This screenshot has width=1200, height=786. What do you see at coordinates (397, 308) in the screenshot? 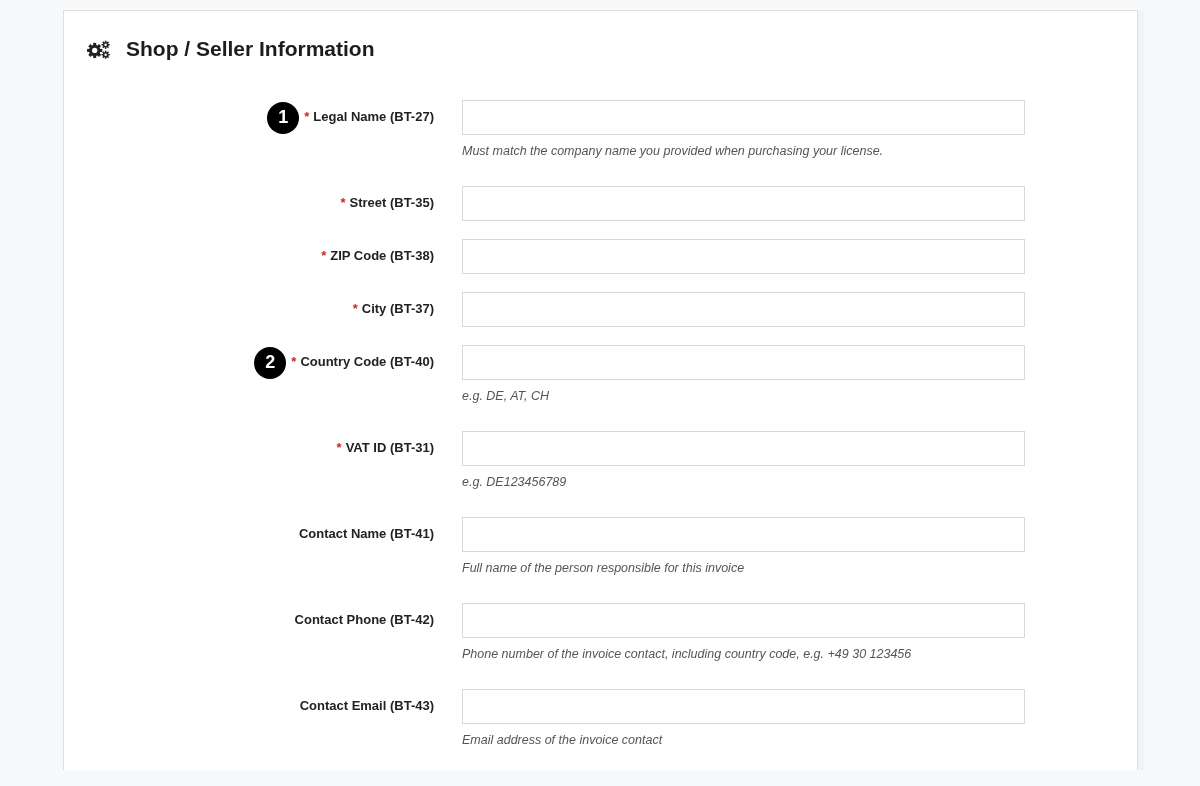
I see `field-label: City (BT-37)` at bounding box center [397, 308].